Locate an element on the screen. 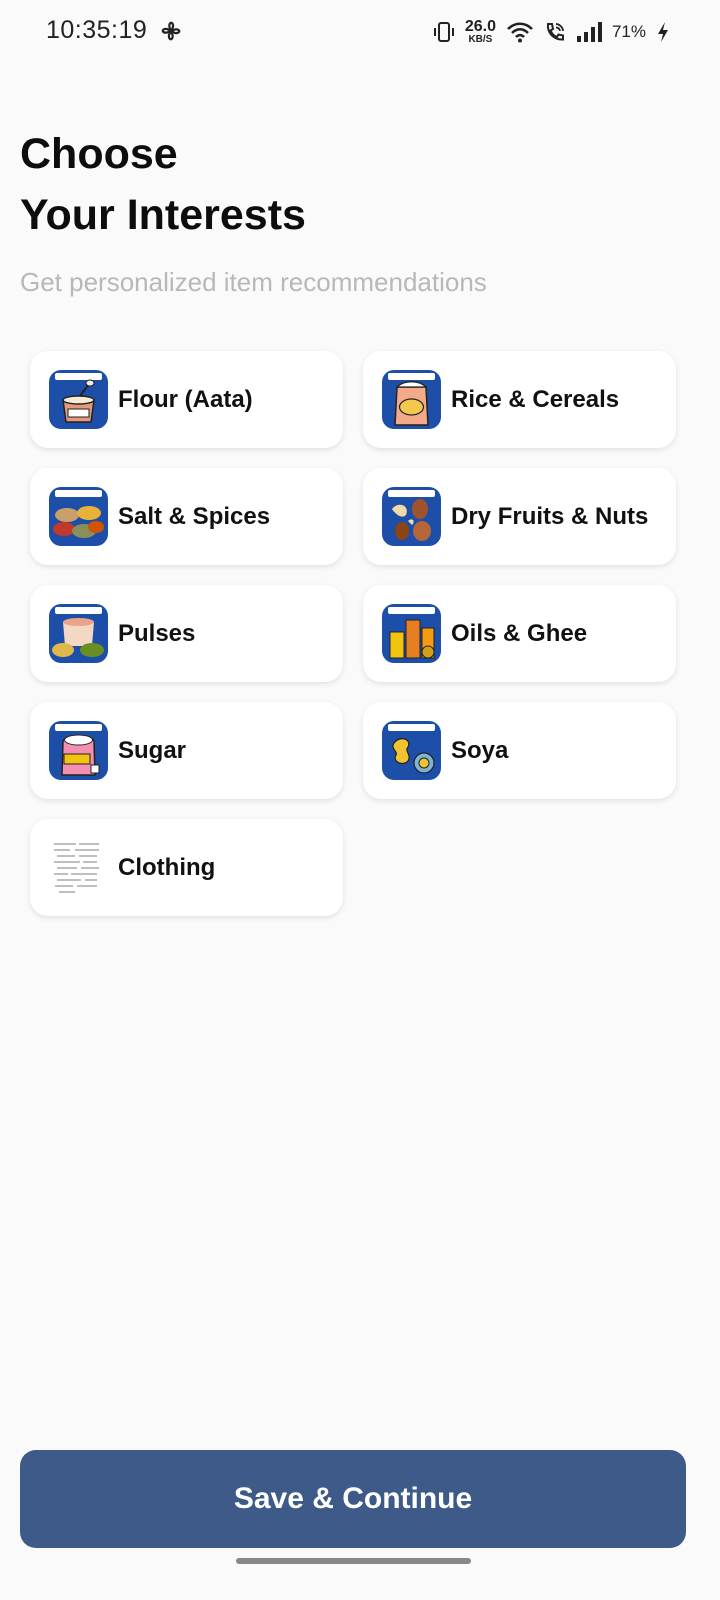 This screenshot has width=720, height=1600. interest-label: Soya is located at coordinates (480, 750).